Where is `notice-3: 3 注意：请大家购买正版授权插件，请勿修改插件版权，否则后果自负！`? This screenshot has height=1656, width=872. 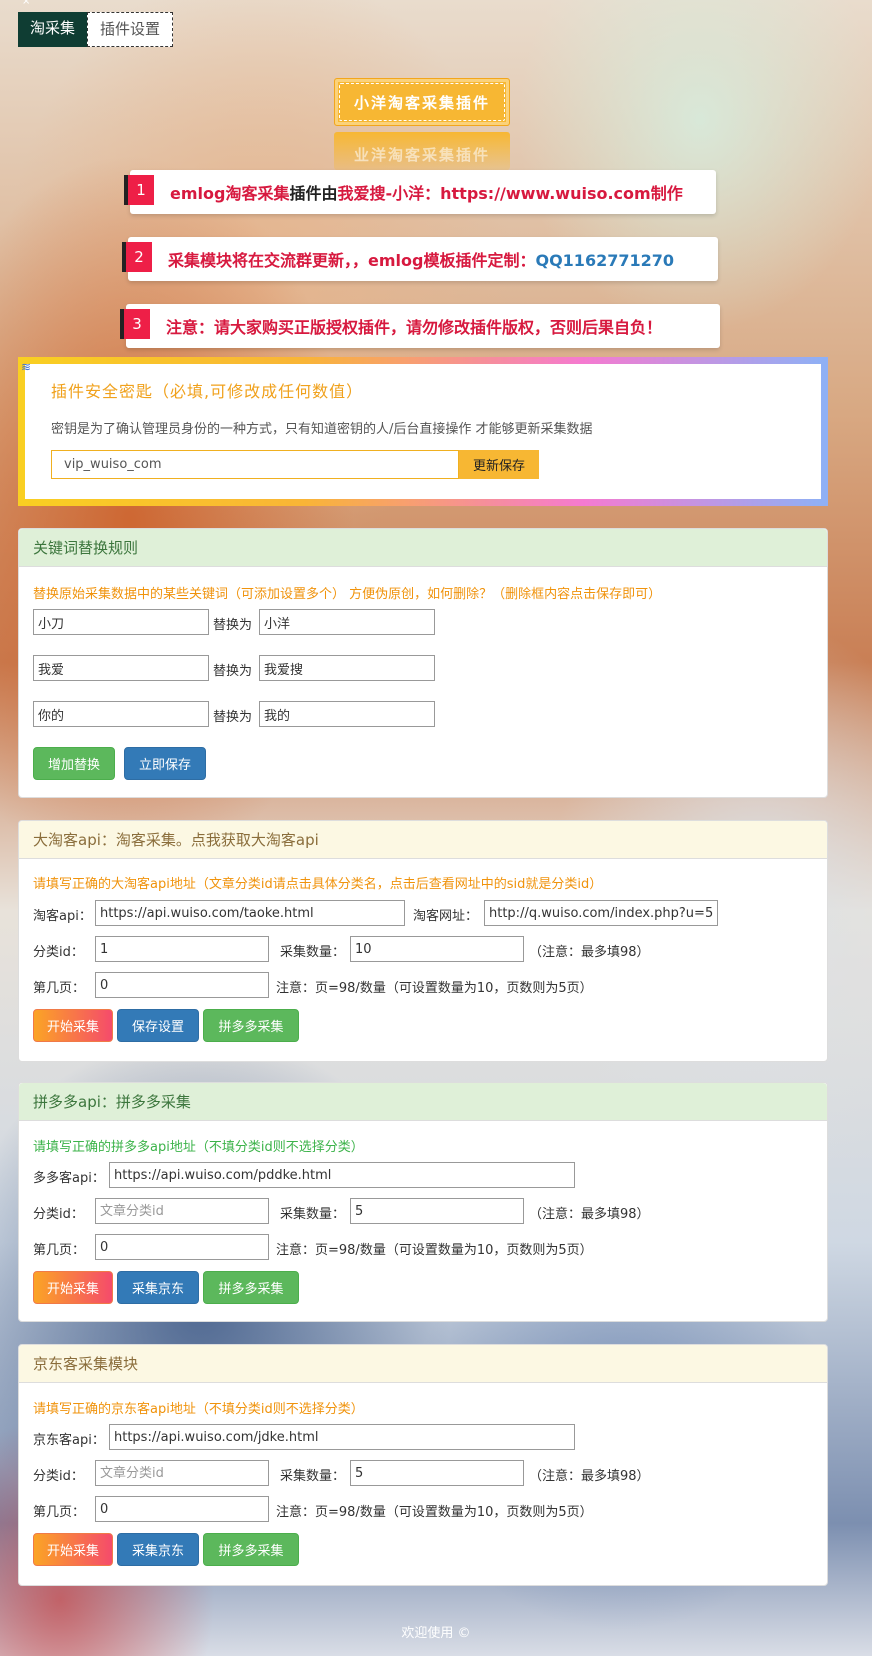 notice-3: 3 注意：请大家购买正版授权插件，请勿修改插件版权，否则后果自负！ is located at coordinates (420, 326).